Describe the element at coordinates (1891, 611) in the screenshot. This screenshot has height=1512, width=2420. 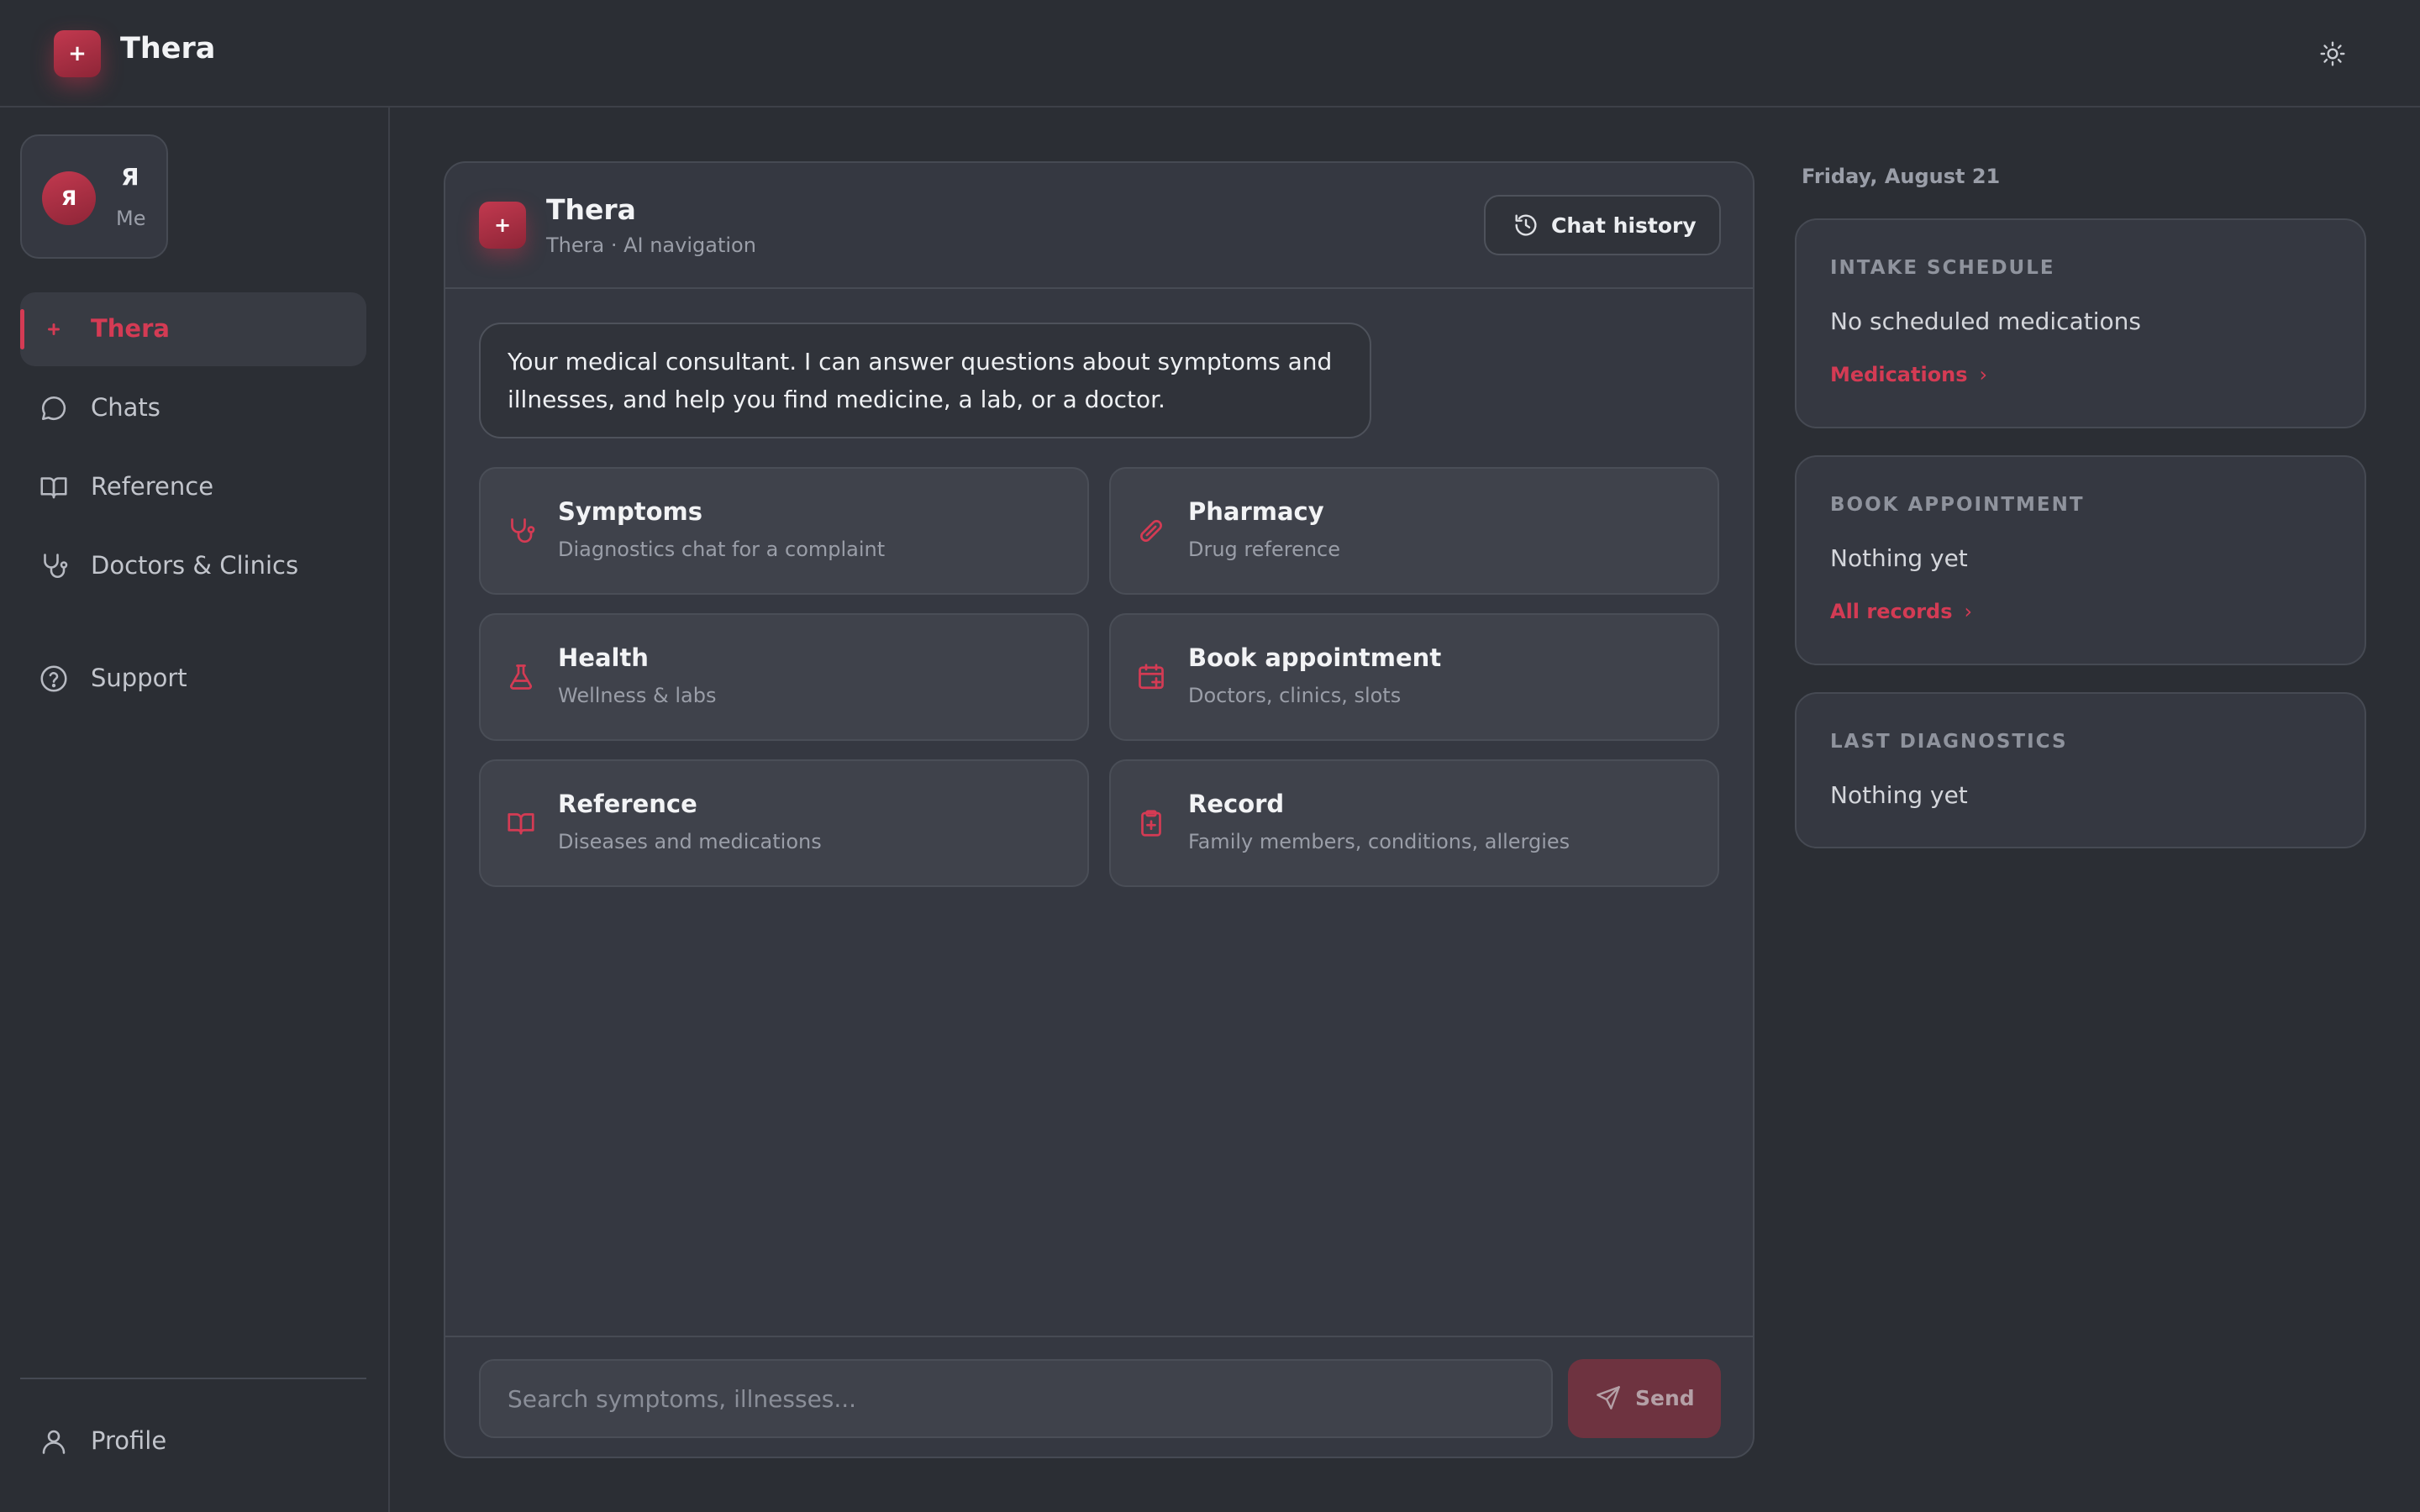
I see `link-label: All records` at that location.